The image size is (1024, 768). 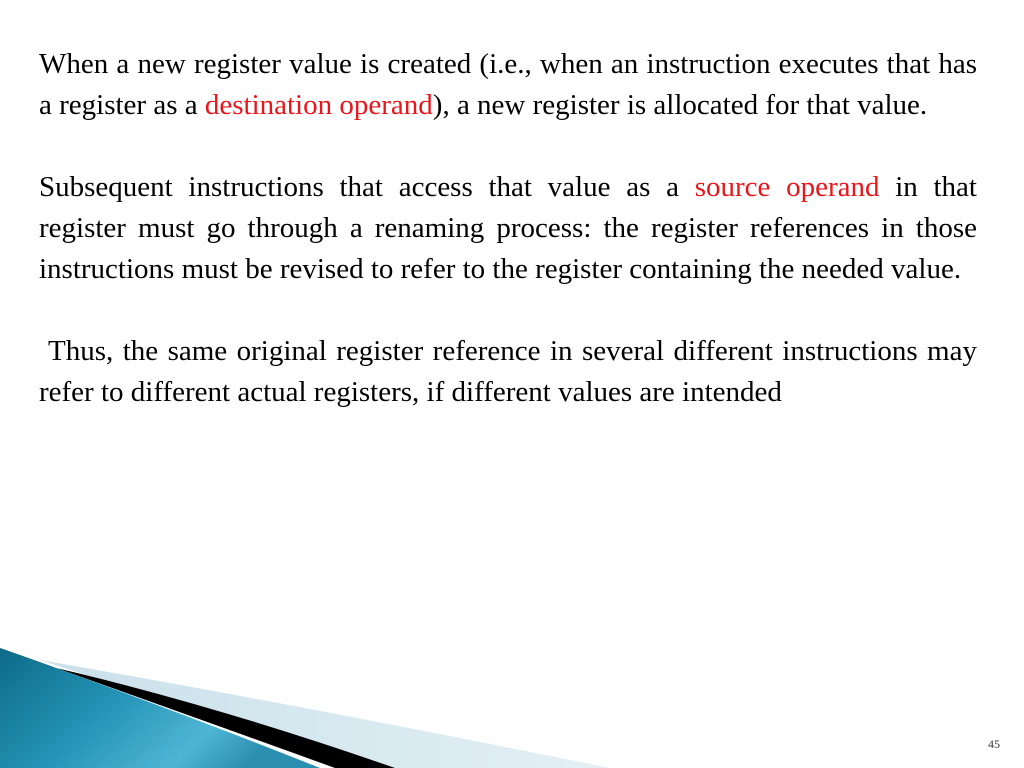 I want to click on swoosh-pale-band, so click(x=325, y=714).